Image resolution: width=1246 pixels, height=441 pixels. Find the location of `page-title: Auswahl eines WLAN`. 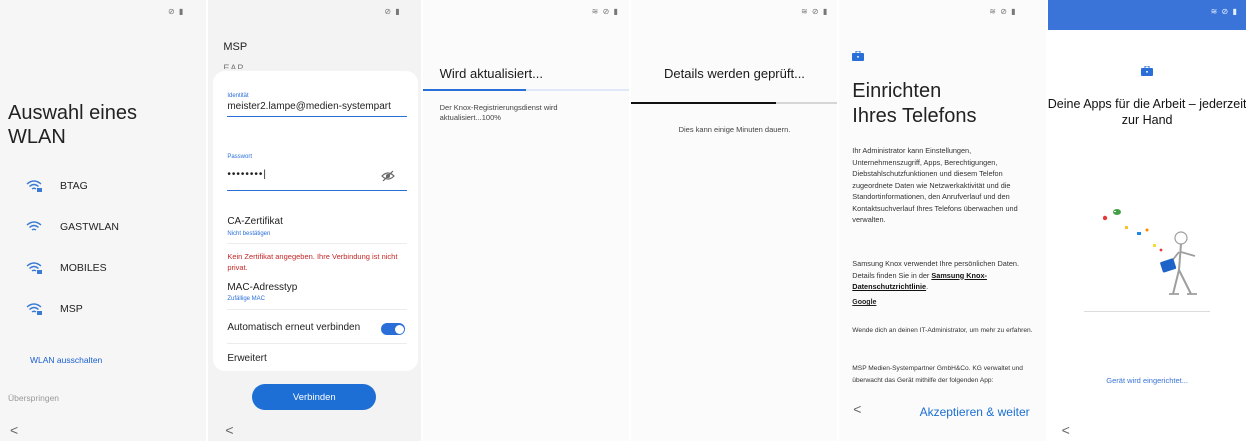

page-title: Auswahl eines WLAN is located at coordinates (72, 125).